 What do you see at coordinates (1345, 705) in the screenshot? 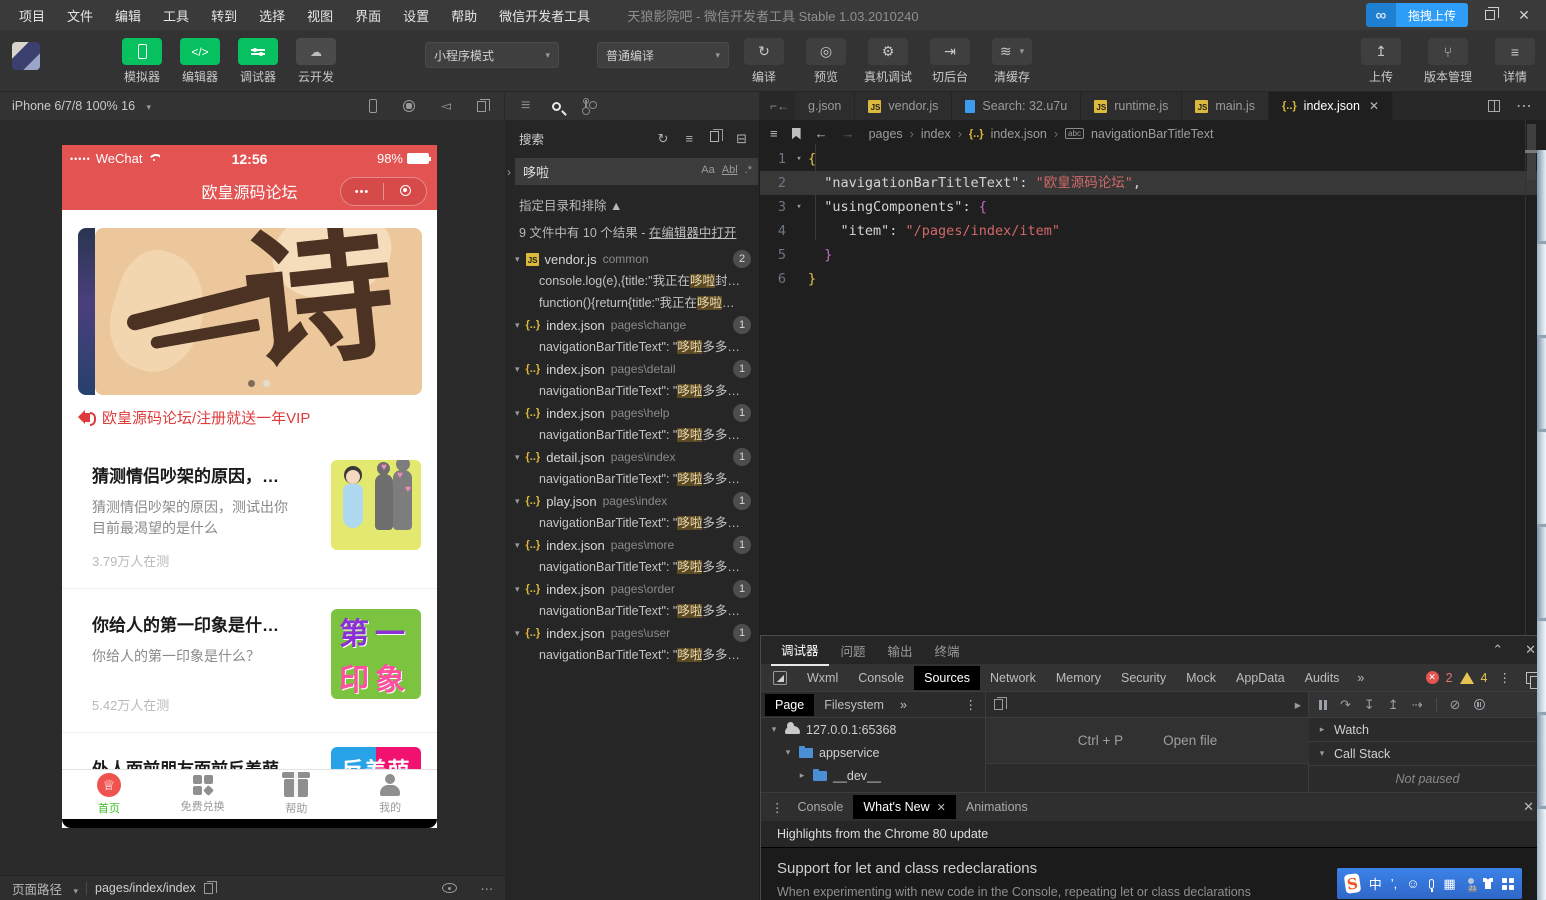
I see `step-over-icon: ↷` at bounding box center [1345, 705].